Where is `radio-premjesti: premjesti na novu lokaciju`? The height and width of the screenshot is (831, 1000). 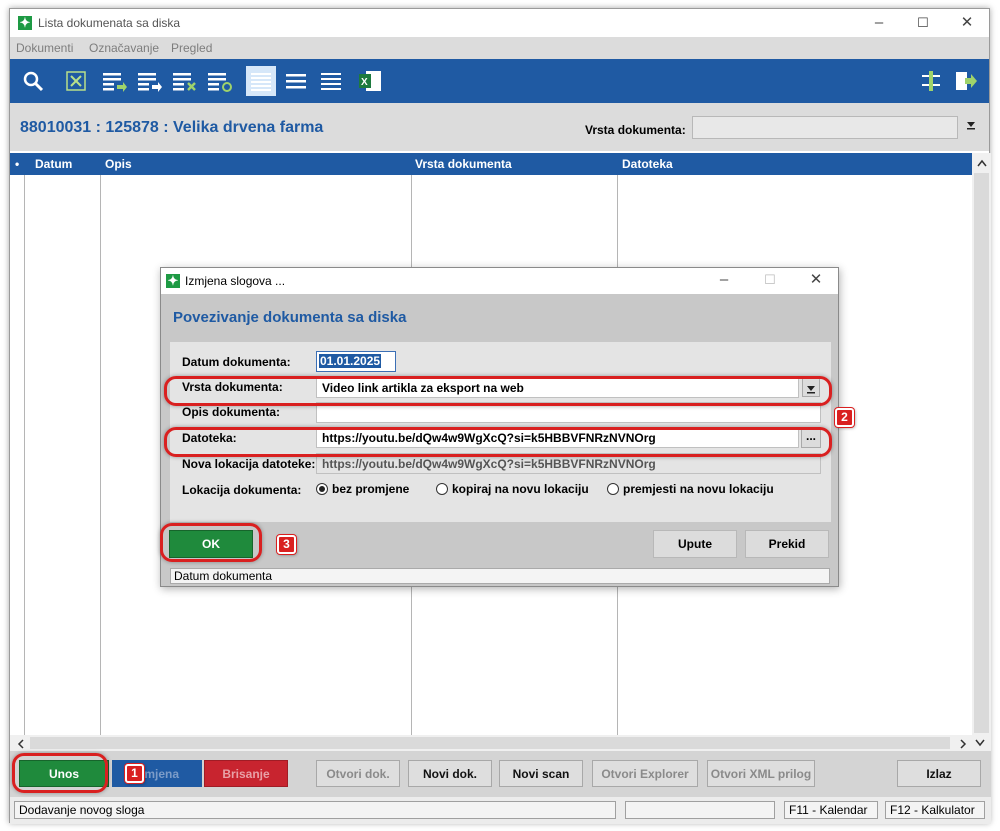 radio-premjesti: premjesti na novu lokaciju is located at coordinates (690, 489).